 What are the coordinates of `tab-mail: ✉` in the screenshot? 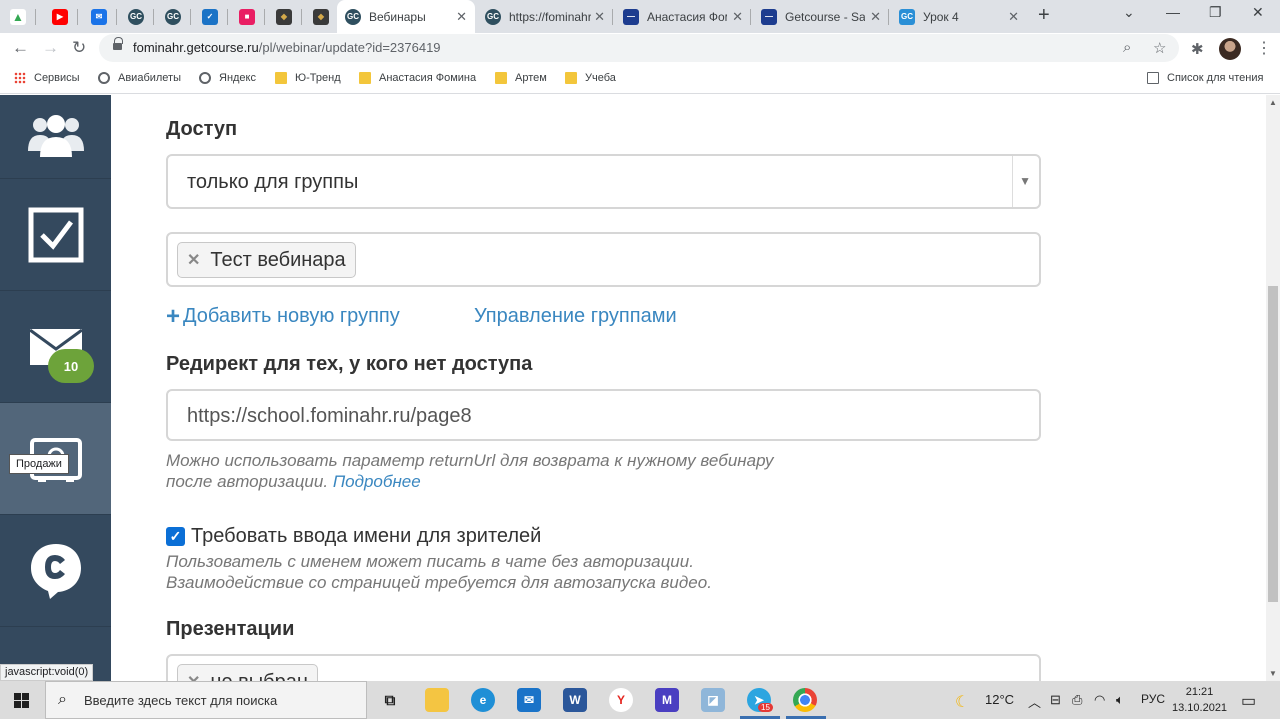 It's located at (99, 16).